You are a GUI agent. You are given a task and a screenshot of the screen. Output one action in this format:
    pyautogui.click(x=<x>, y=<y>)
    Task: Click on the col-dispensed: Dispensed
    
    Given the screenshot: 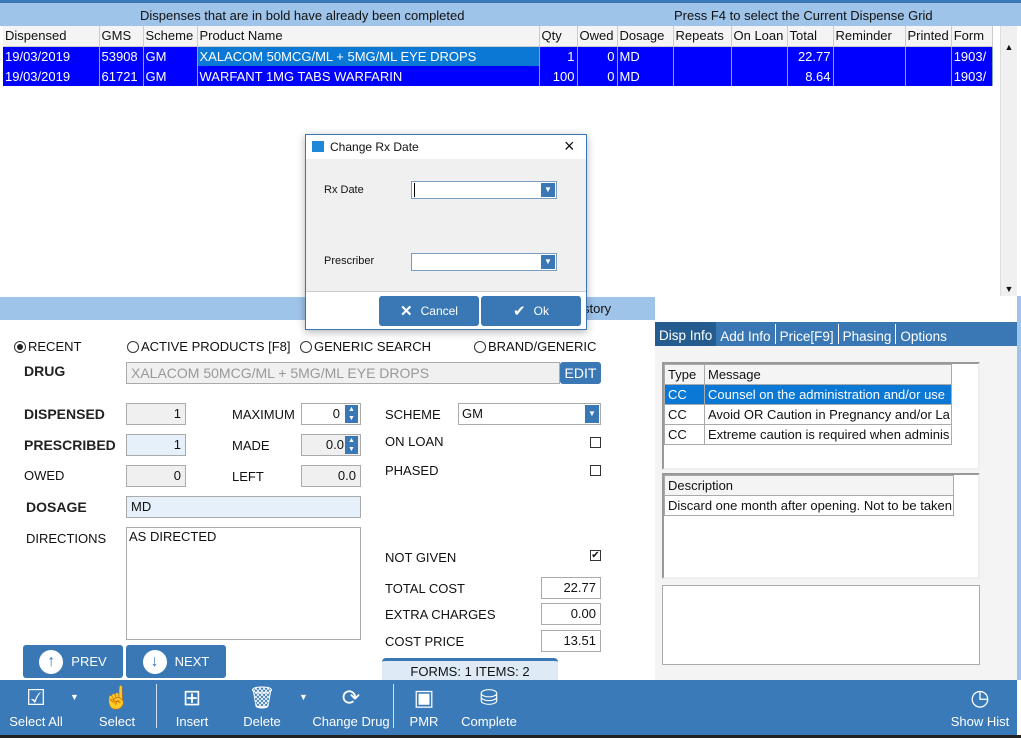 What is the action you would take?
    pyautogui.click(x=51, y=36)
    